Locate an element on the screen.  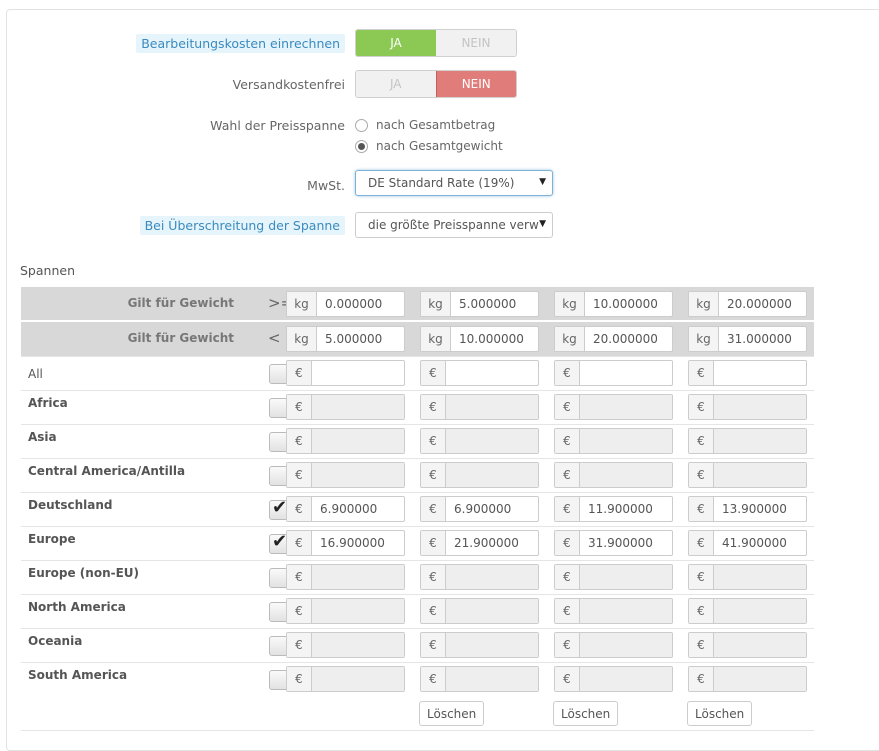
zone-price-input-value: 21.900000 is located at coordinates (492, 543).